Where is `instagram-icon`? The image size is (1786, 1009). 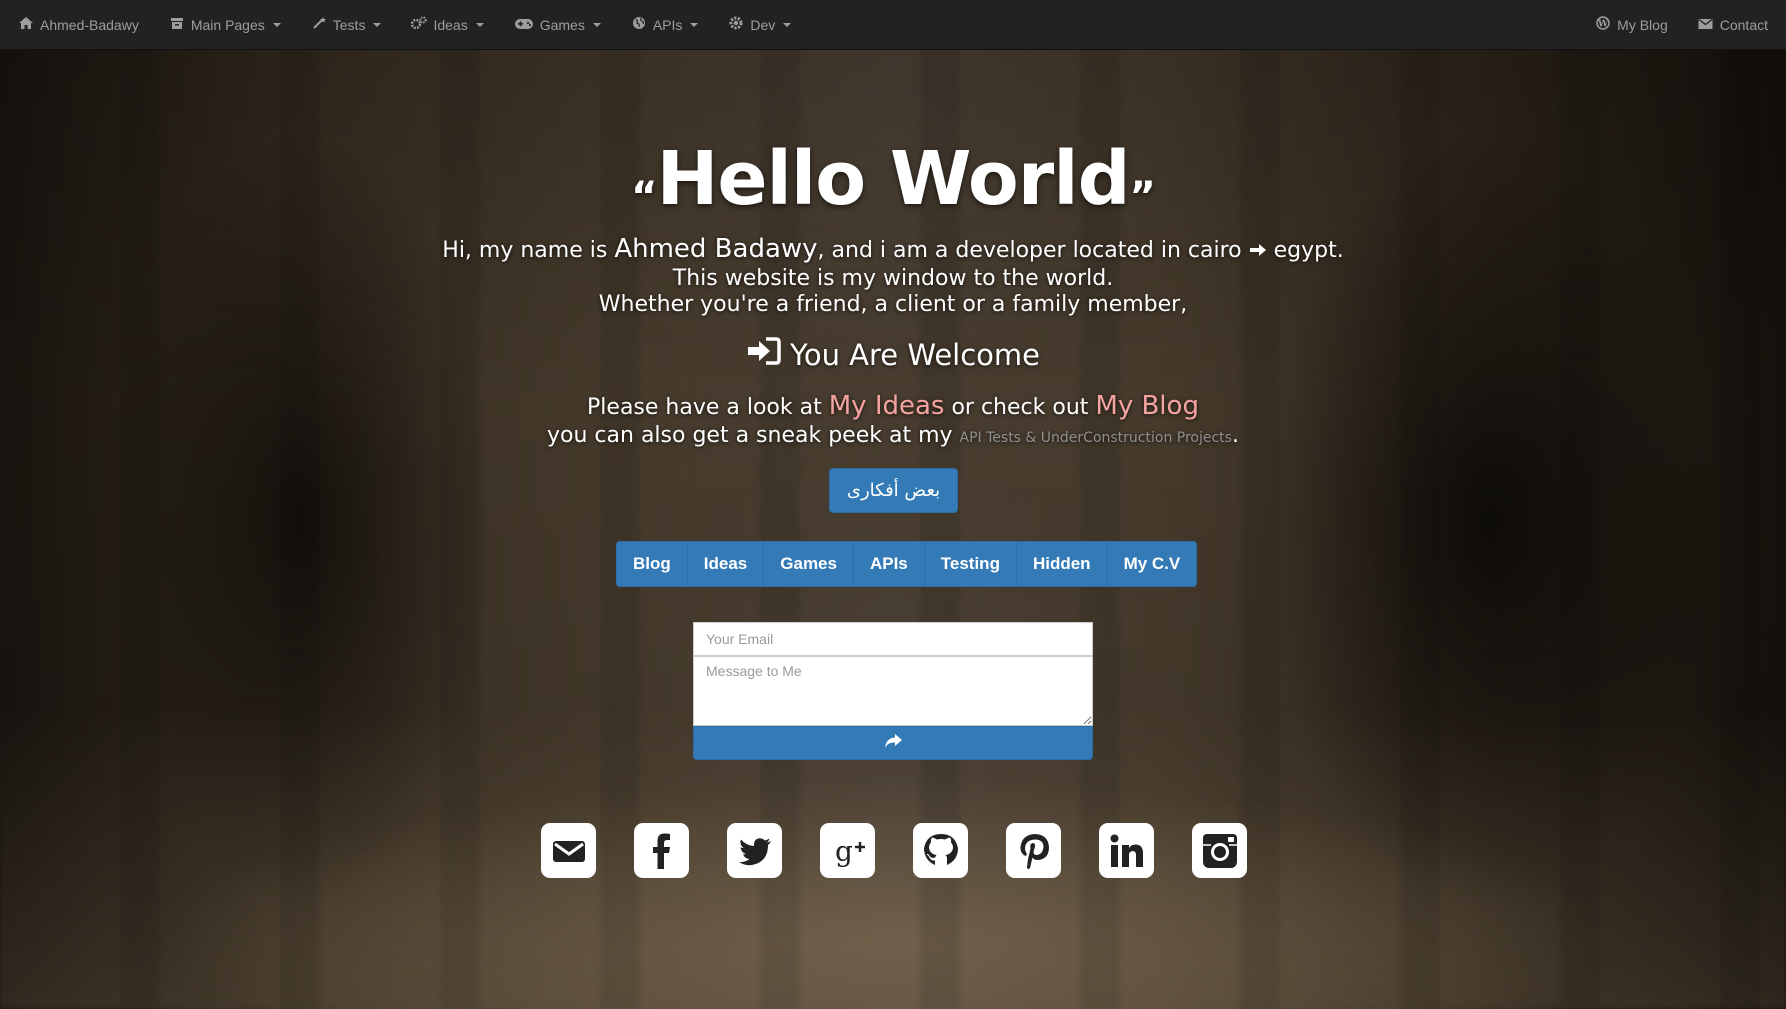
instagram-icon is located at coordinates (1219, 850).